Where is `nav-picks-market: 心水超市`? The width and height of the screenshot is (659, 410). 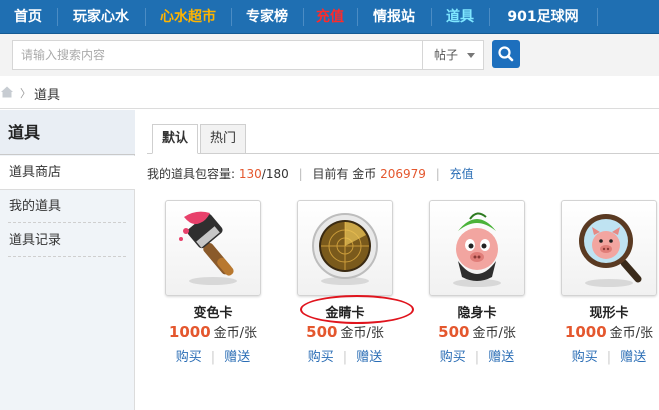
nav-picks-market: 心水超市 is located at coordinates (188, 17).